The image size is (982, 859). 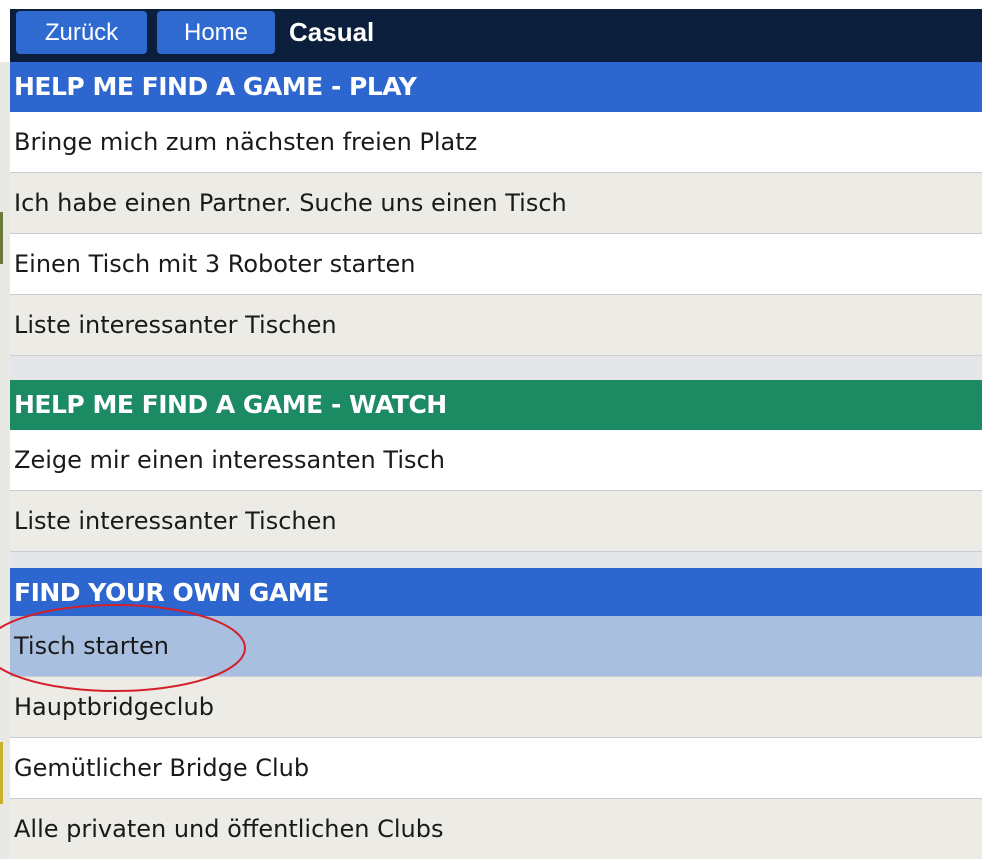 I want to click on menu-item-start-table: Tisch starten, so click(x=496, y=646).